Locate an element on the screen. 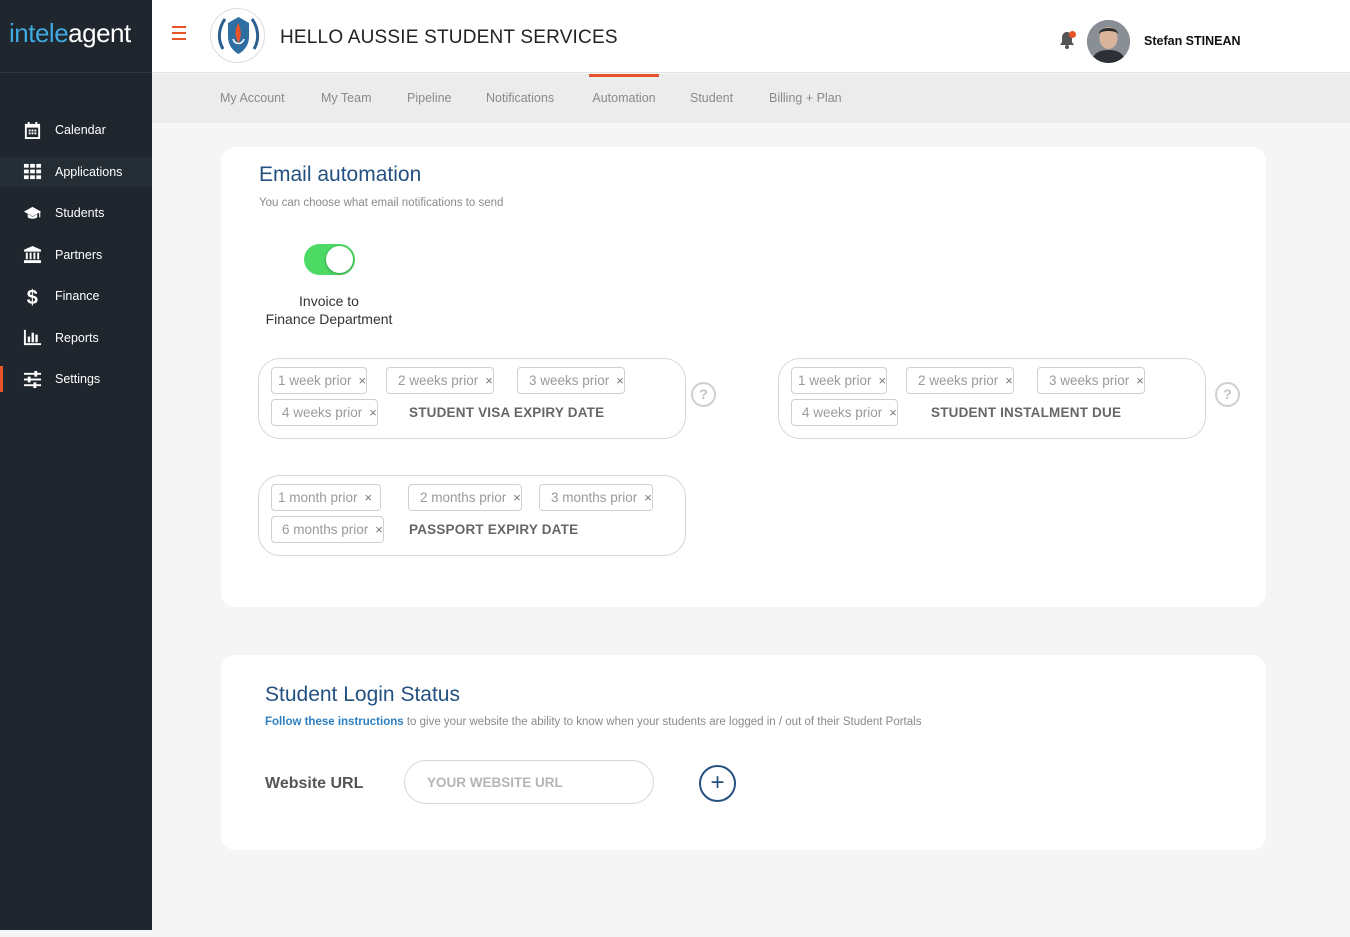 Image resolution: width=1350 pixels, height=937 pixels. tab-pipeline: Pipeline is located at coordinates (429, 98).